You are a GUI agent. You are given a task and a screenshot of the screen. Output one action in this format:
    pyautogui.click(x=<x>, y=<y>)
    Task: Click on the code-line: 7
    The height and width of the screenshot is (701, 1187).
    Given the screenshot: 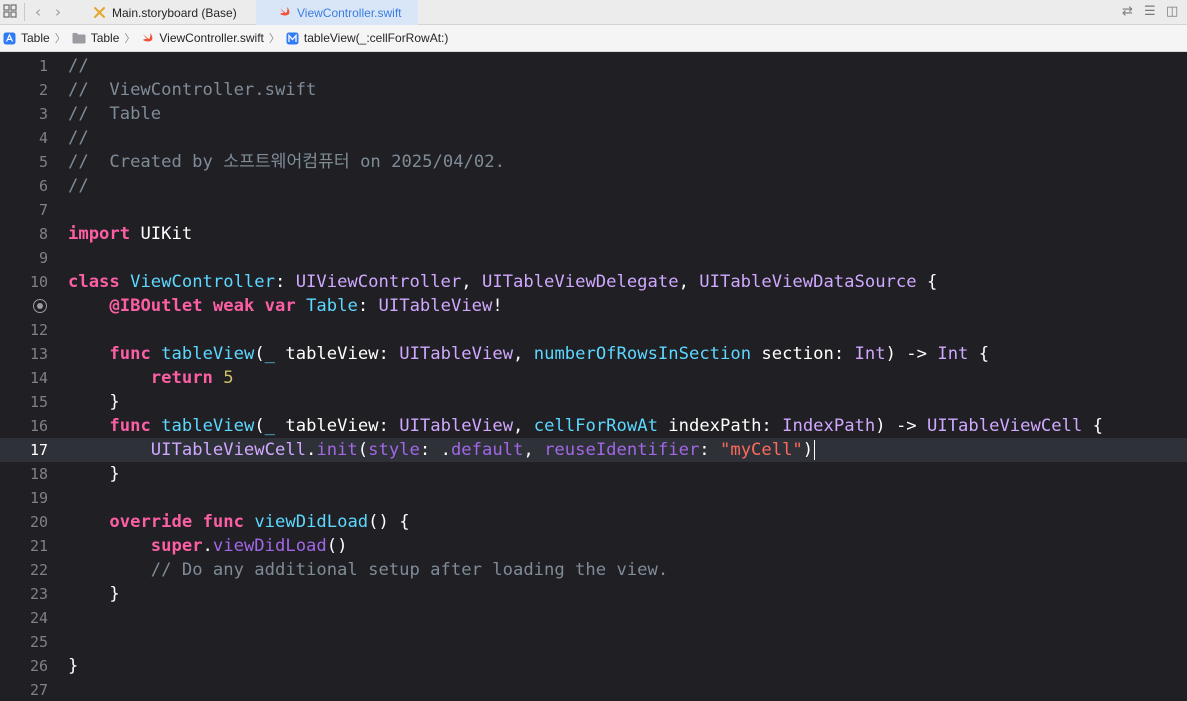 What is the action you would take?
    pyautogui.click(x=593, y=210)
    